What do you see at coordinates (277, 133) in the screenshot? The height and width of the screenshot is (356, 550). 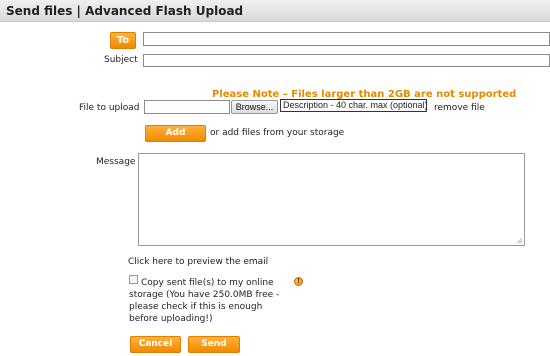 I see `add-from-storage-text: or add files from your storage` at bounding box center [277, 133].